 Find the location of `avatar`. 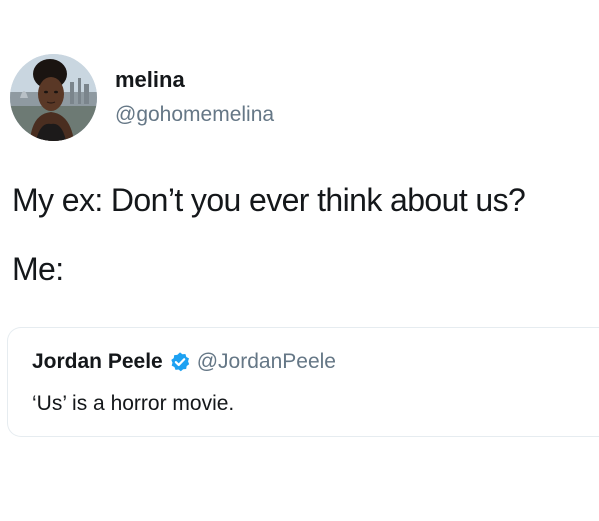

avatar is located at coordinates (53, 97).